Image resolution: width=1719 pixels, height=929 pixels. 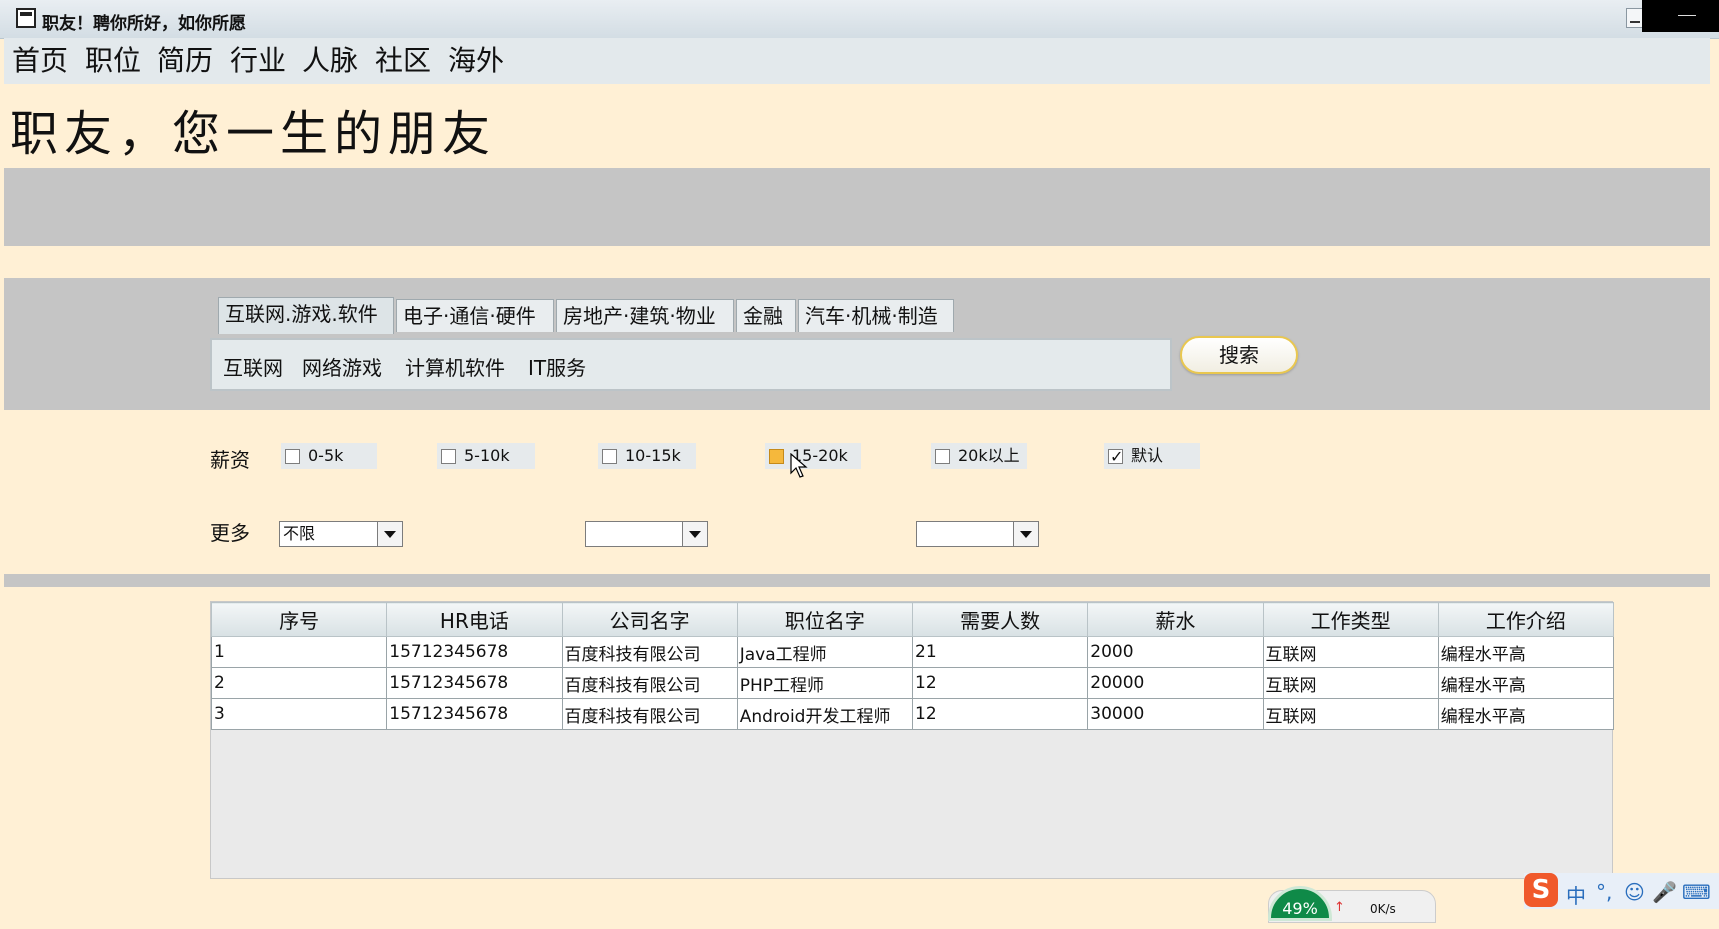 I want to click on column-header: 工作介绍, so click(x=1526, y=619).